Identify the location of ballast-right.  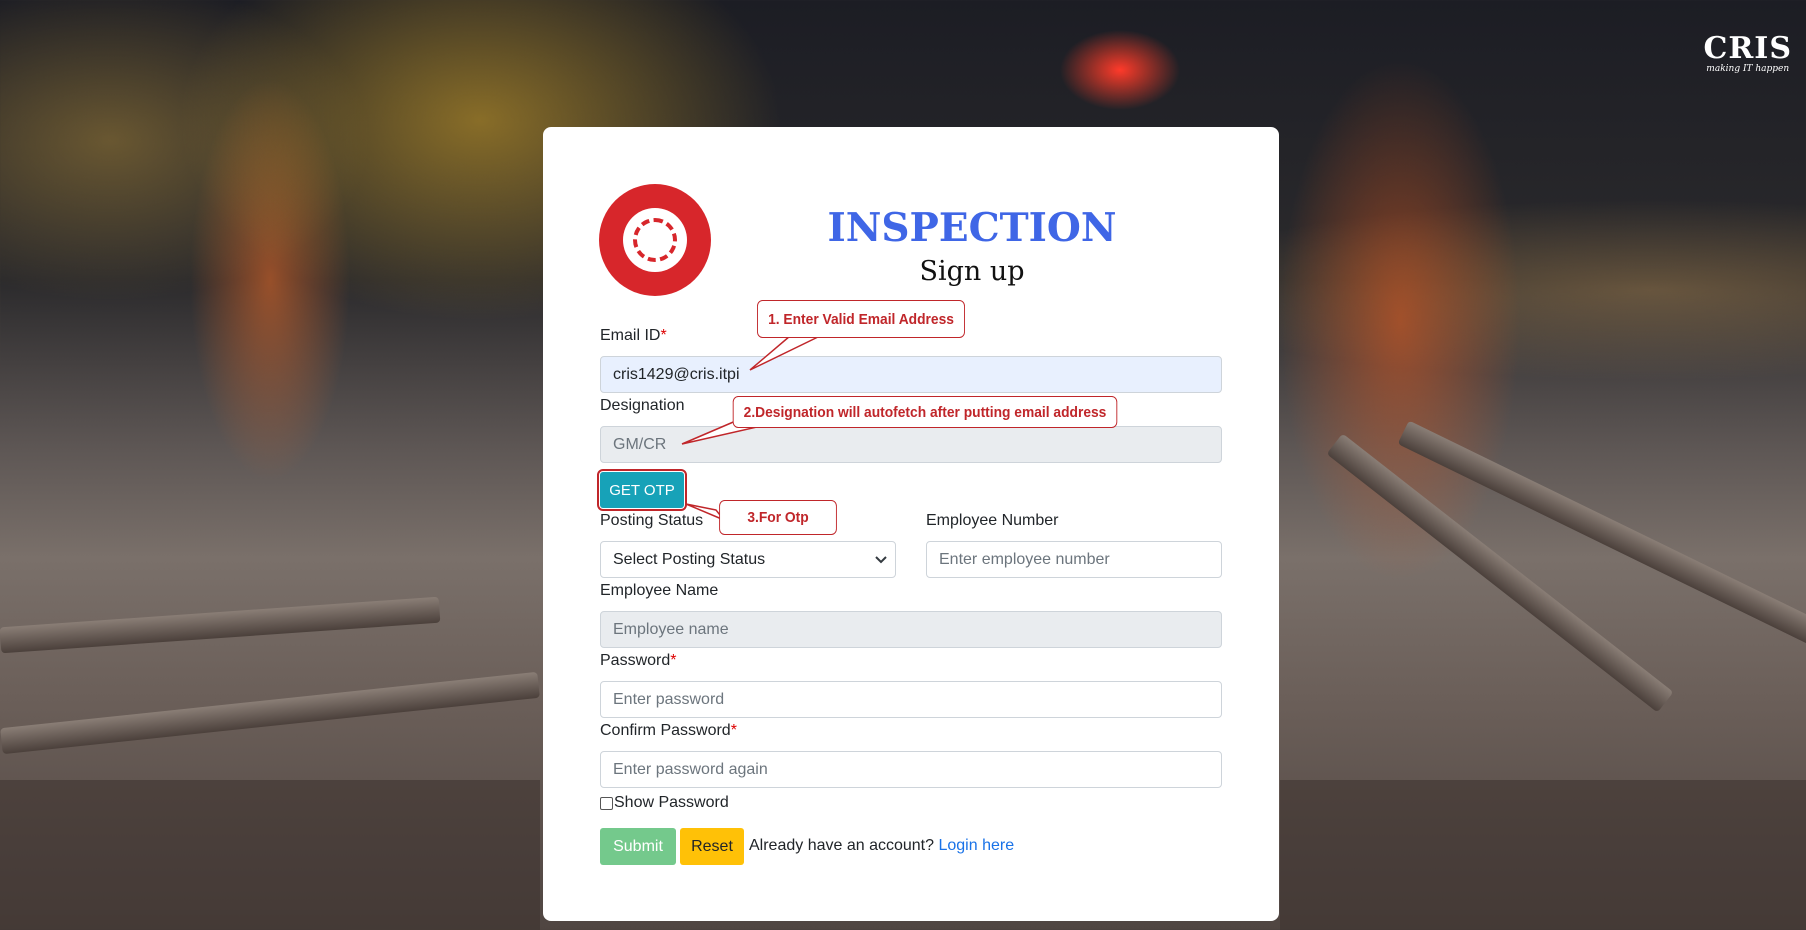
(1543, 855).